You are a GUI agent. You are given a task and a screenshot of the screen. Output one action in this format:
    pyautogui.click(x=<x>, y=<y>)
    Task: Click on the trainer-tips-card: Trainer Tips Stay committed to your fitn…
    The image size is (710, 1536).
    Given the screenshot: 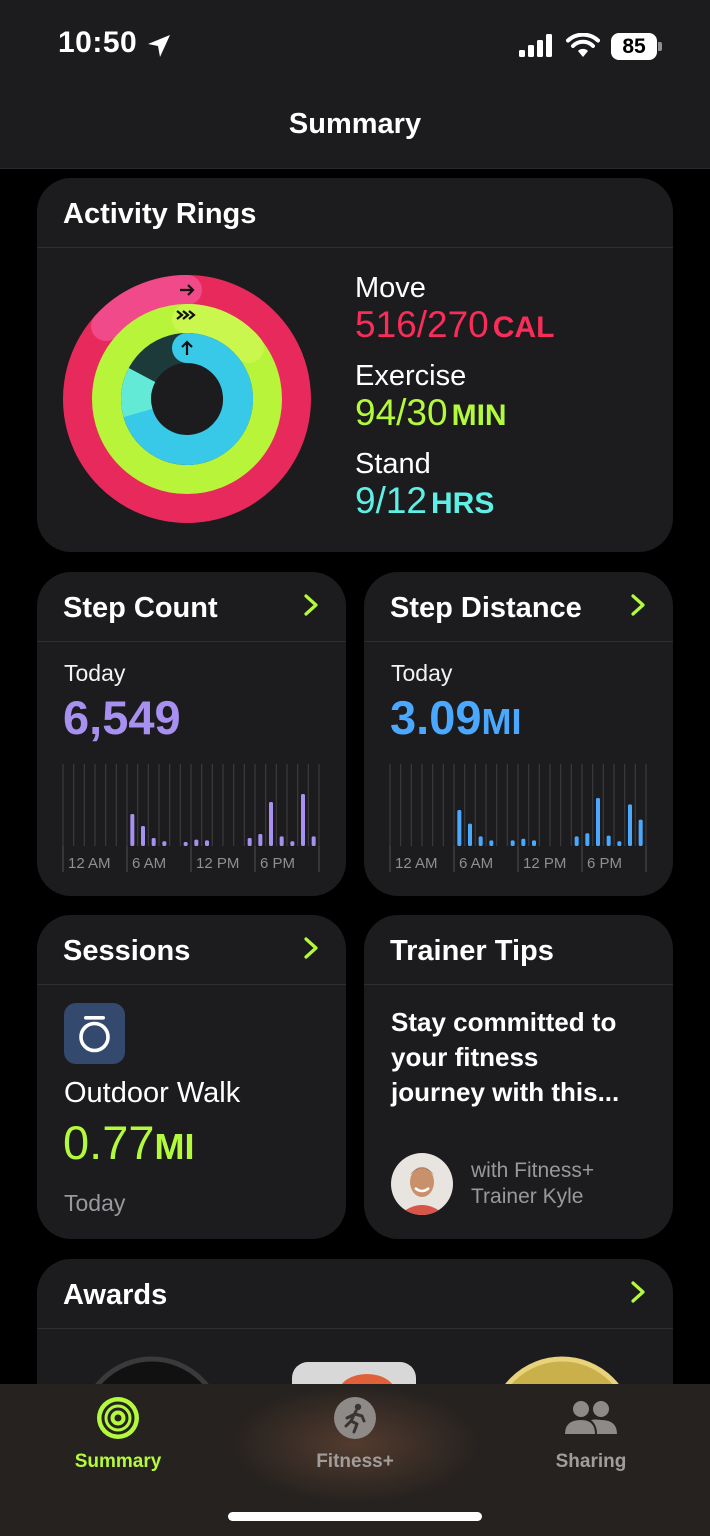 What is the action you would take?
    pyautogui.click(x=518, y=1077)
    